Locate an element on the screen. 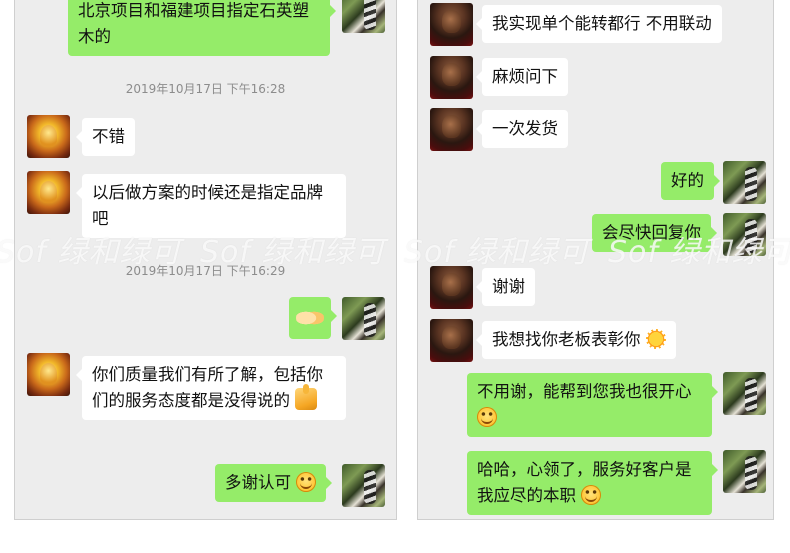  message-bubble-incoming: 以后做方案的时候还是指定品牌吧 is located at coordinates (211, 206).